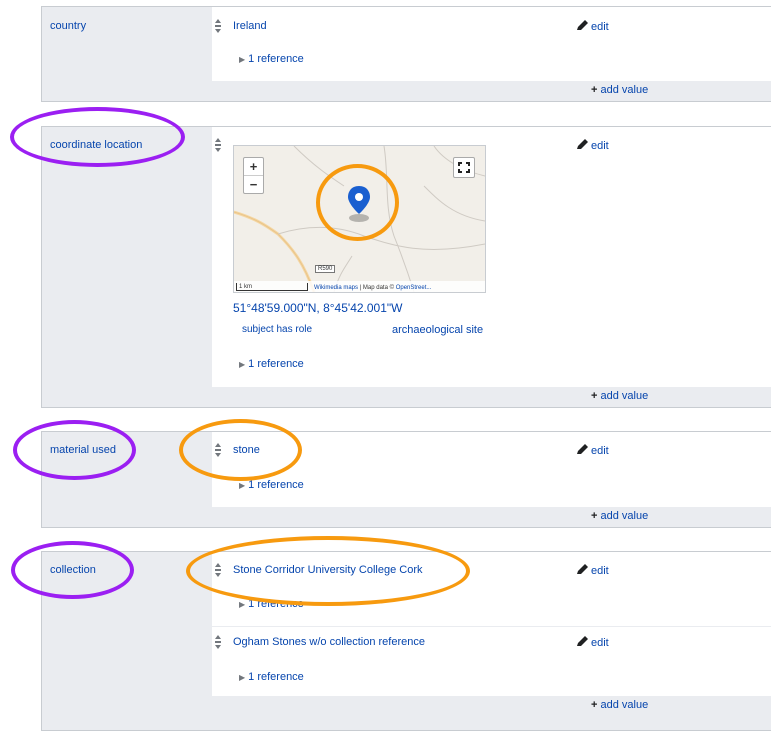  I want to click on zoom-in-button: +, so click(253, 166).